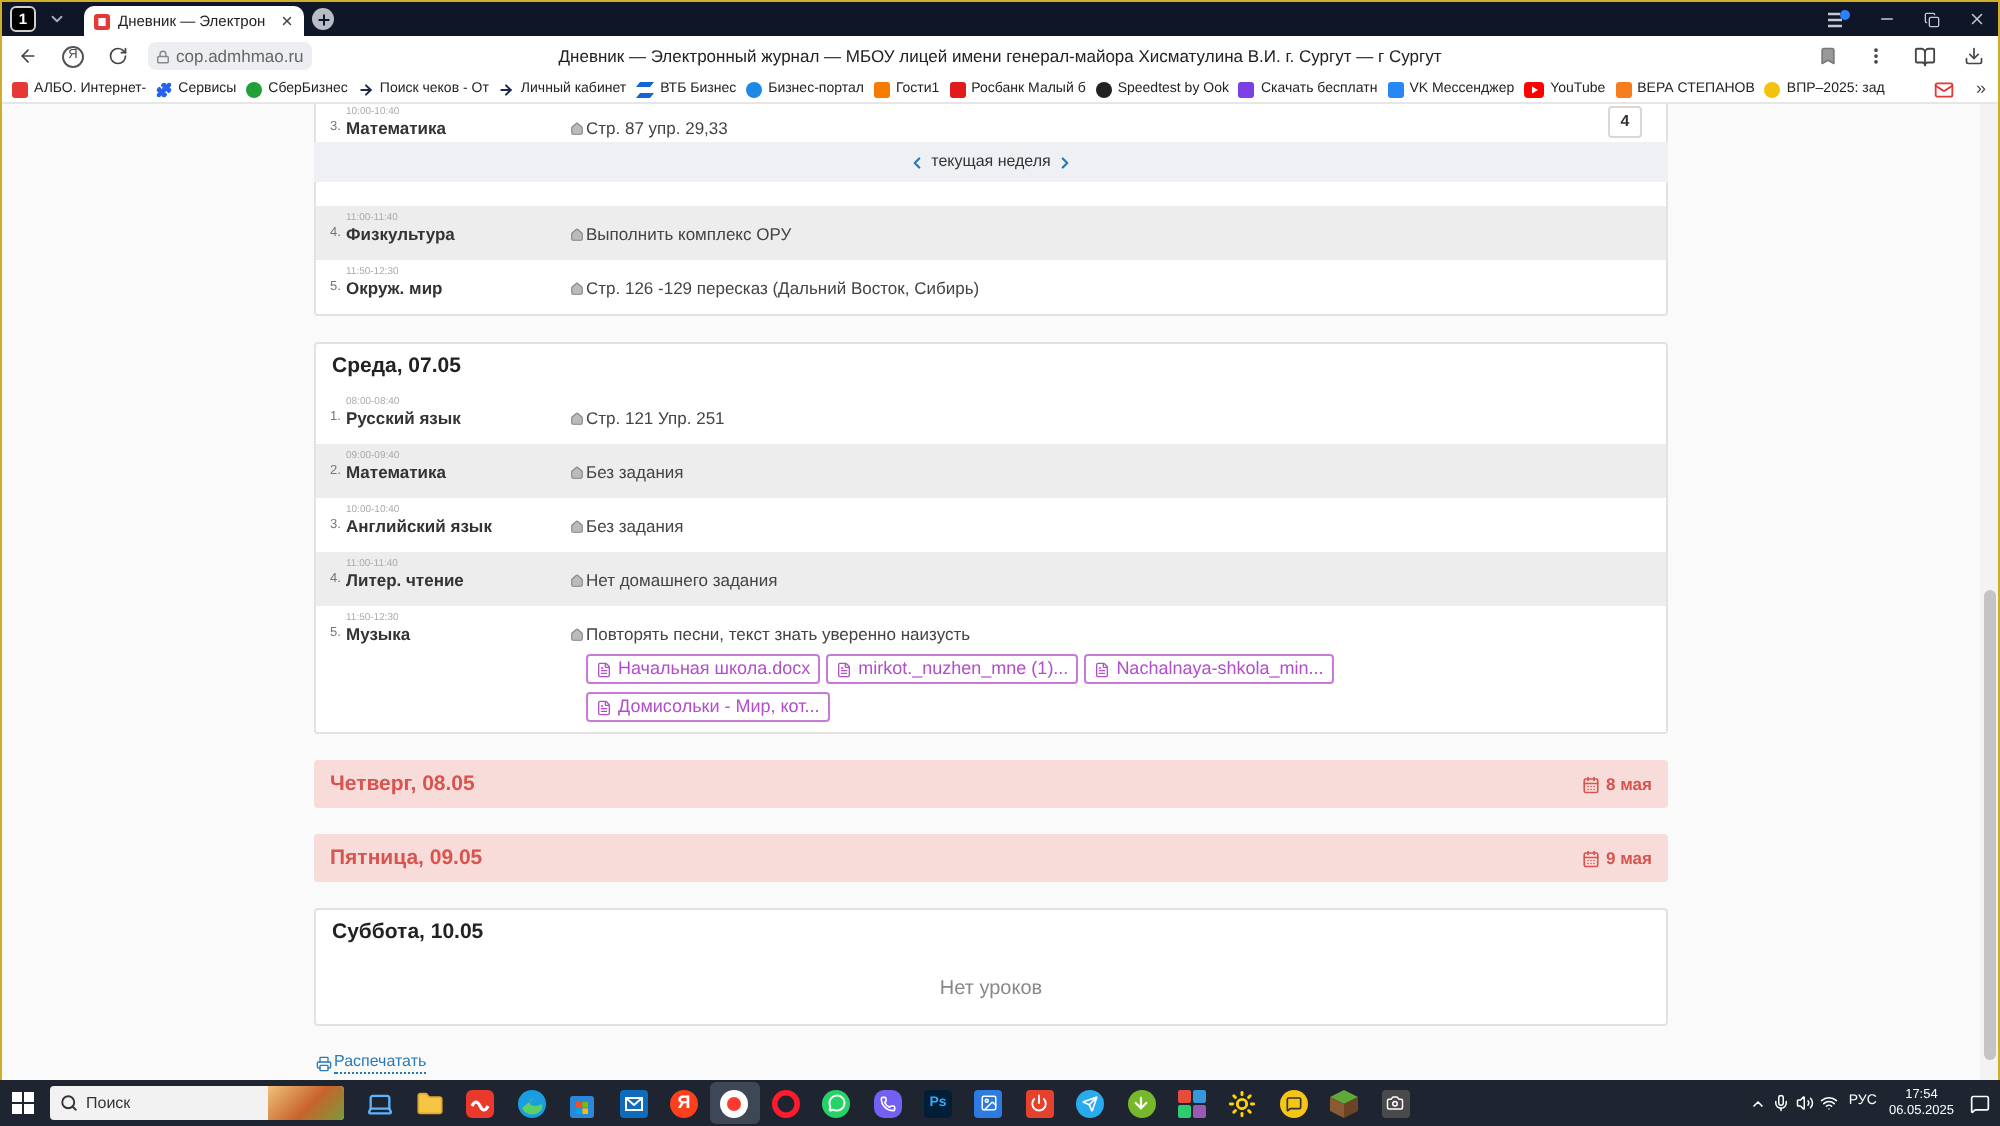 The height and width of the screenshot is (1126, 2000). I want to click on more-bookmarks-button: », so click(1980, 89).